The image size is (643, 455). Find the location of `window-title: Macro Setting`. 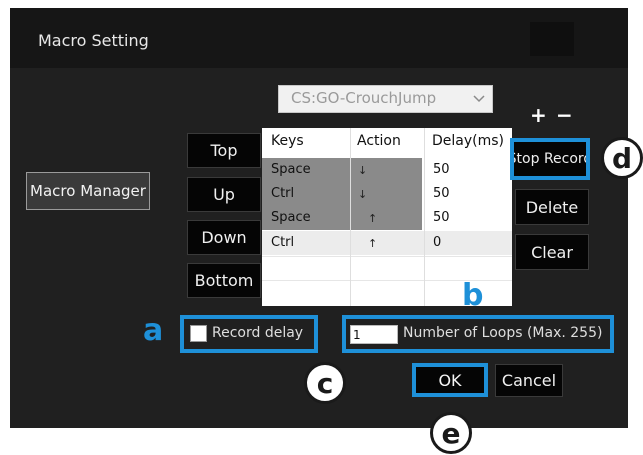

window-title: Macro Setting is located at coordinates (93, 40).